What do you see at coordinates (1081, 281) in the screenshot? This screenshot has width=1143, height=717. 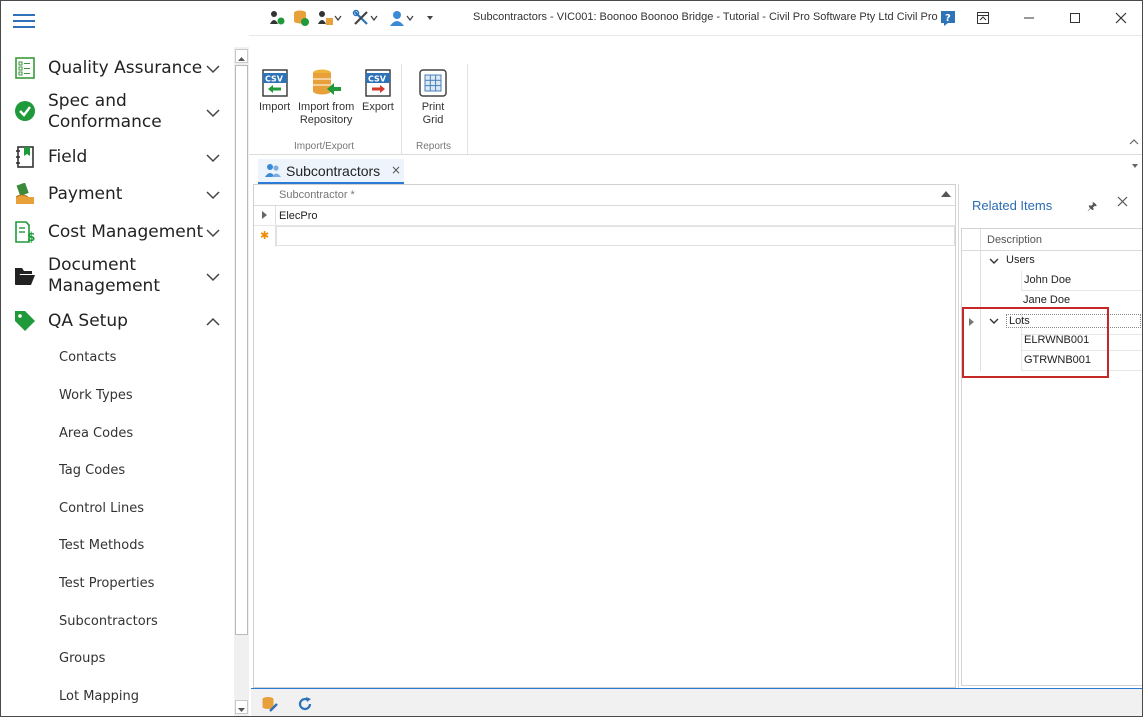 I see `tree-item-john-doe: John Doe` at bounding box center [1081, 281].